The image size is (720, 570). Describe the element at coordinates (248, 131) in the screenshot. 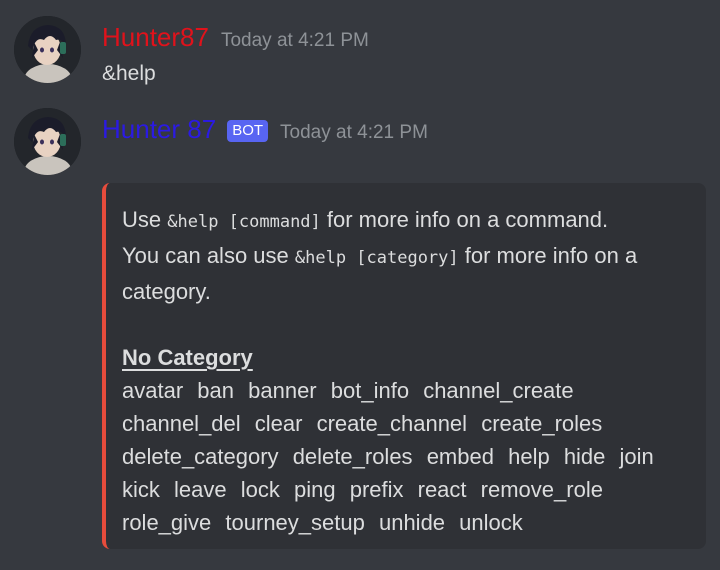

I see `bot-badge: BOT` at that location.